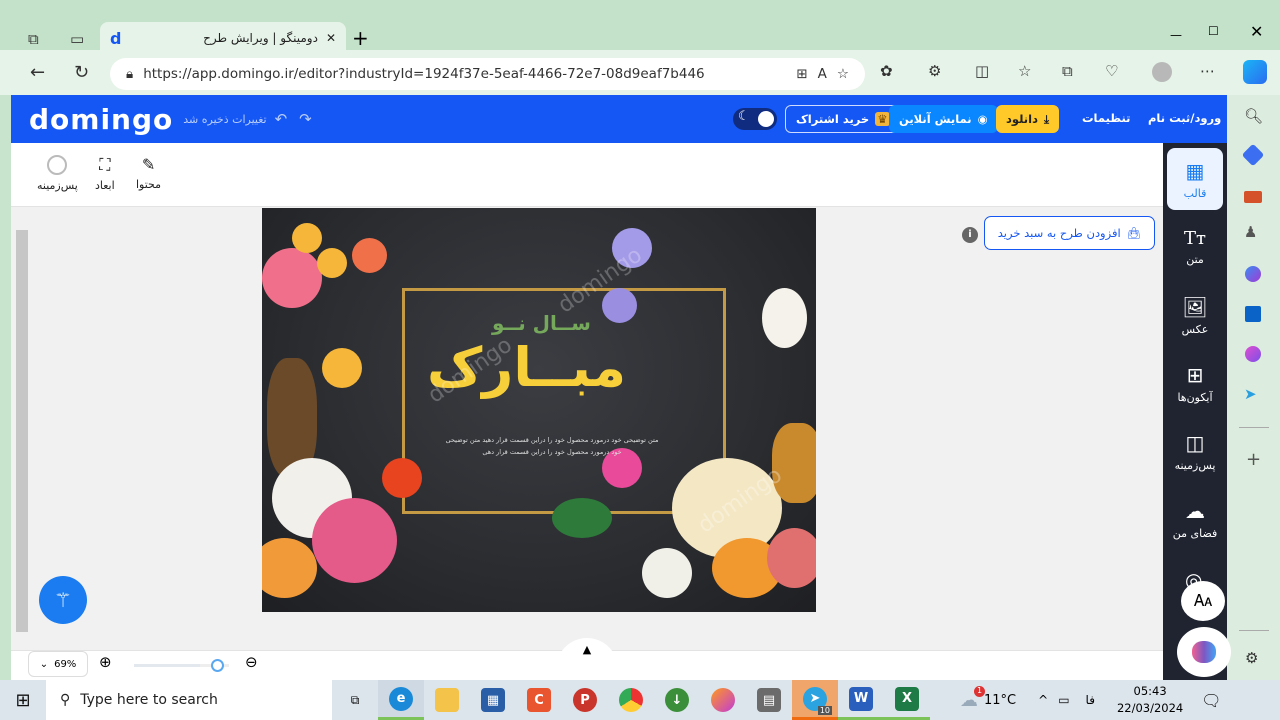  What do you see at coordinates (401, 700) in the screenshot?
I see `edge-app: e` at bounding box center [401, 700].